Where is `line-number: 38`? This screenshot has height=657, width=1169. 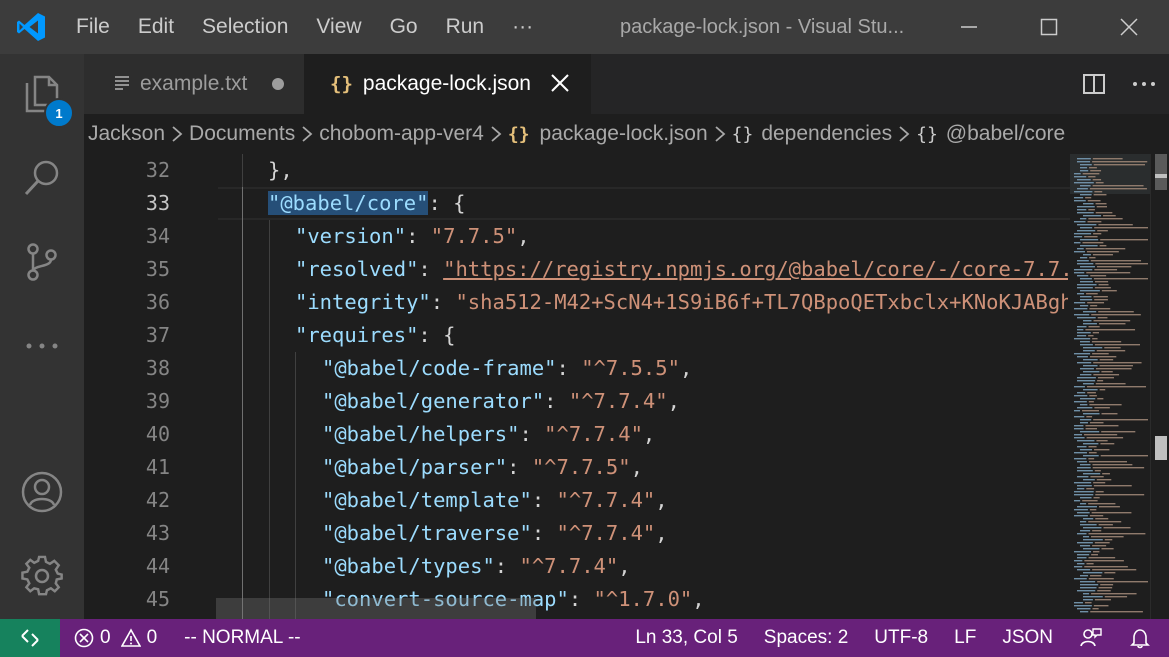 line-number: 38 is located at coordinates (157, 368).